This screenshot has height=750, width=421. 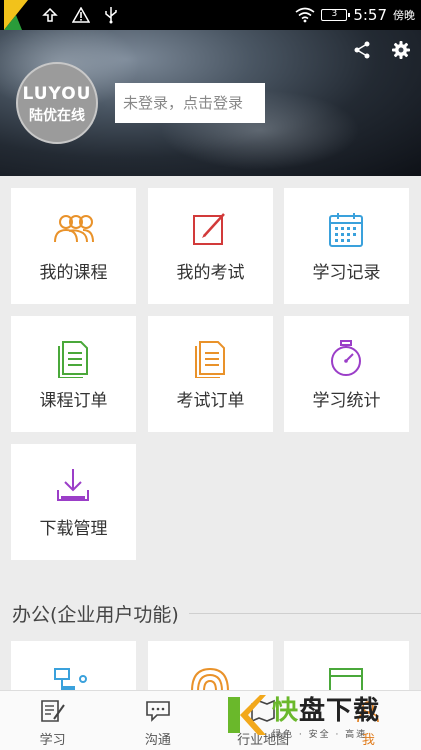 I want to click on menu-item-study-record: 学习记录, so click(x=346, y=246).